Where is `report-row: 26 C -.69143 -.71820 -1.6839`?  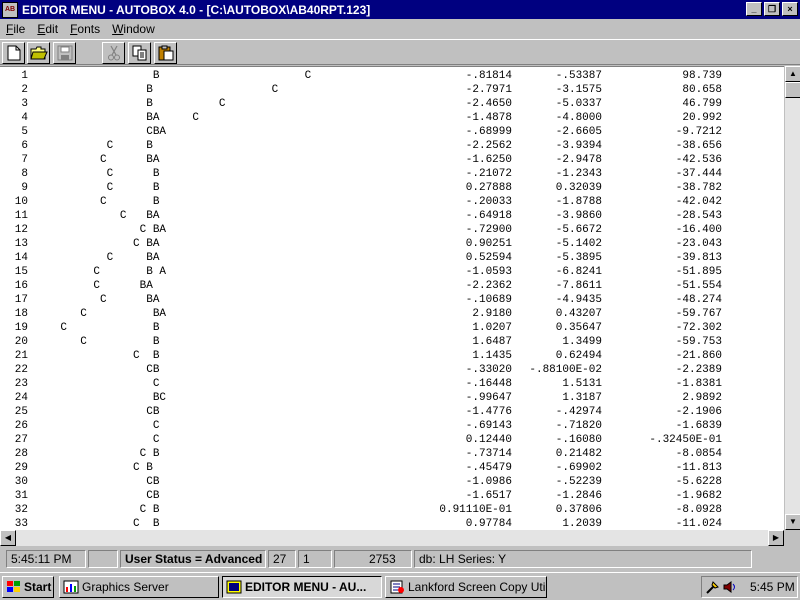 report-row: 26 C -.69143 -.71820 -1.6839 is located at coordinates (392, 426).